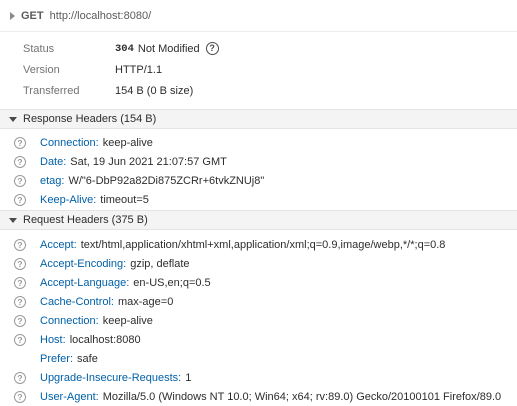  I want to click on header-value: timeout=5, so click(124, 199).